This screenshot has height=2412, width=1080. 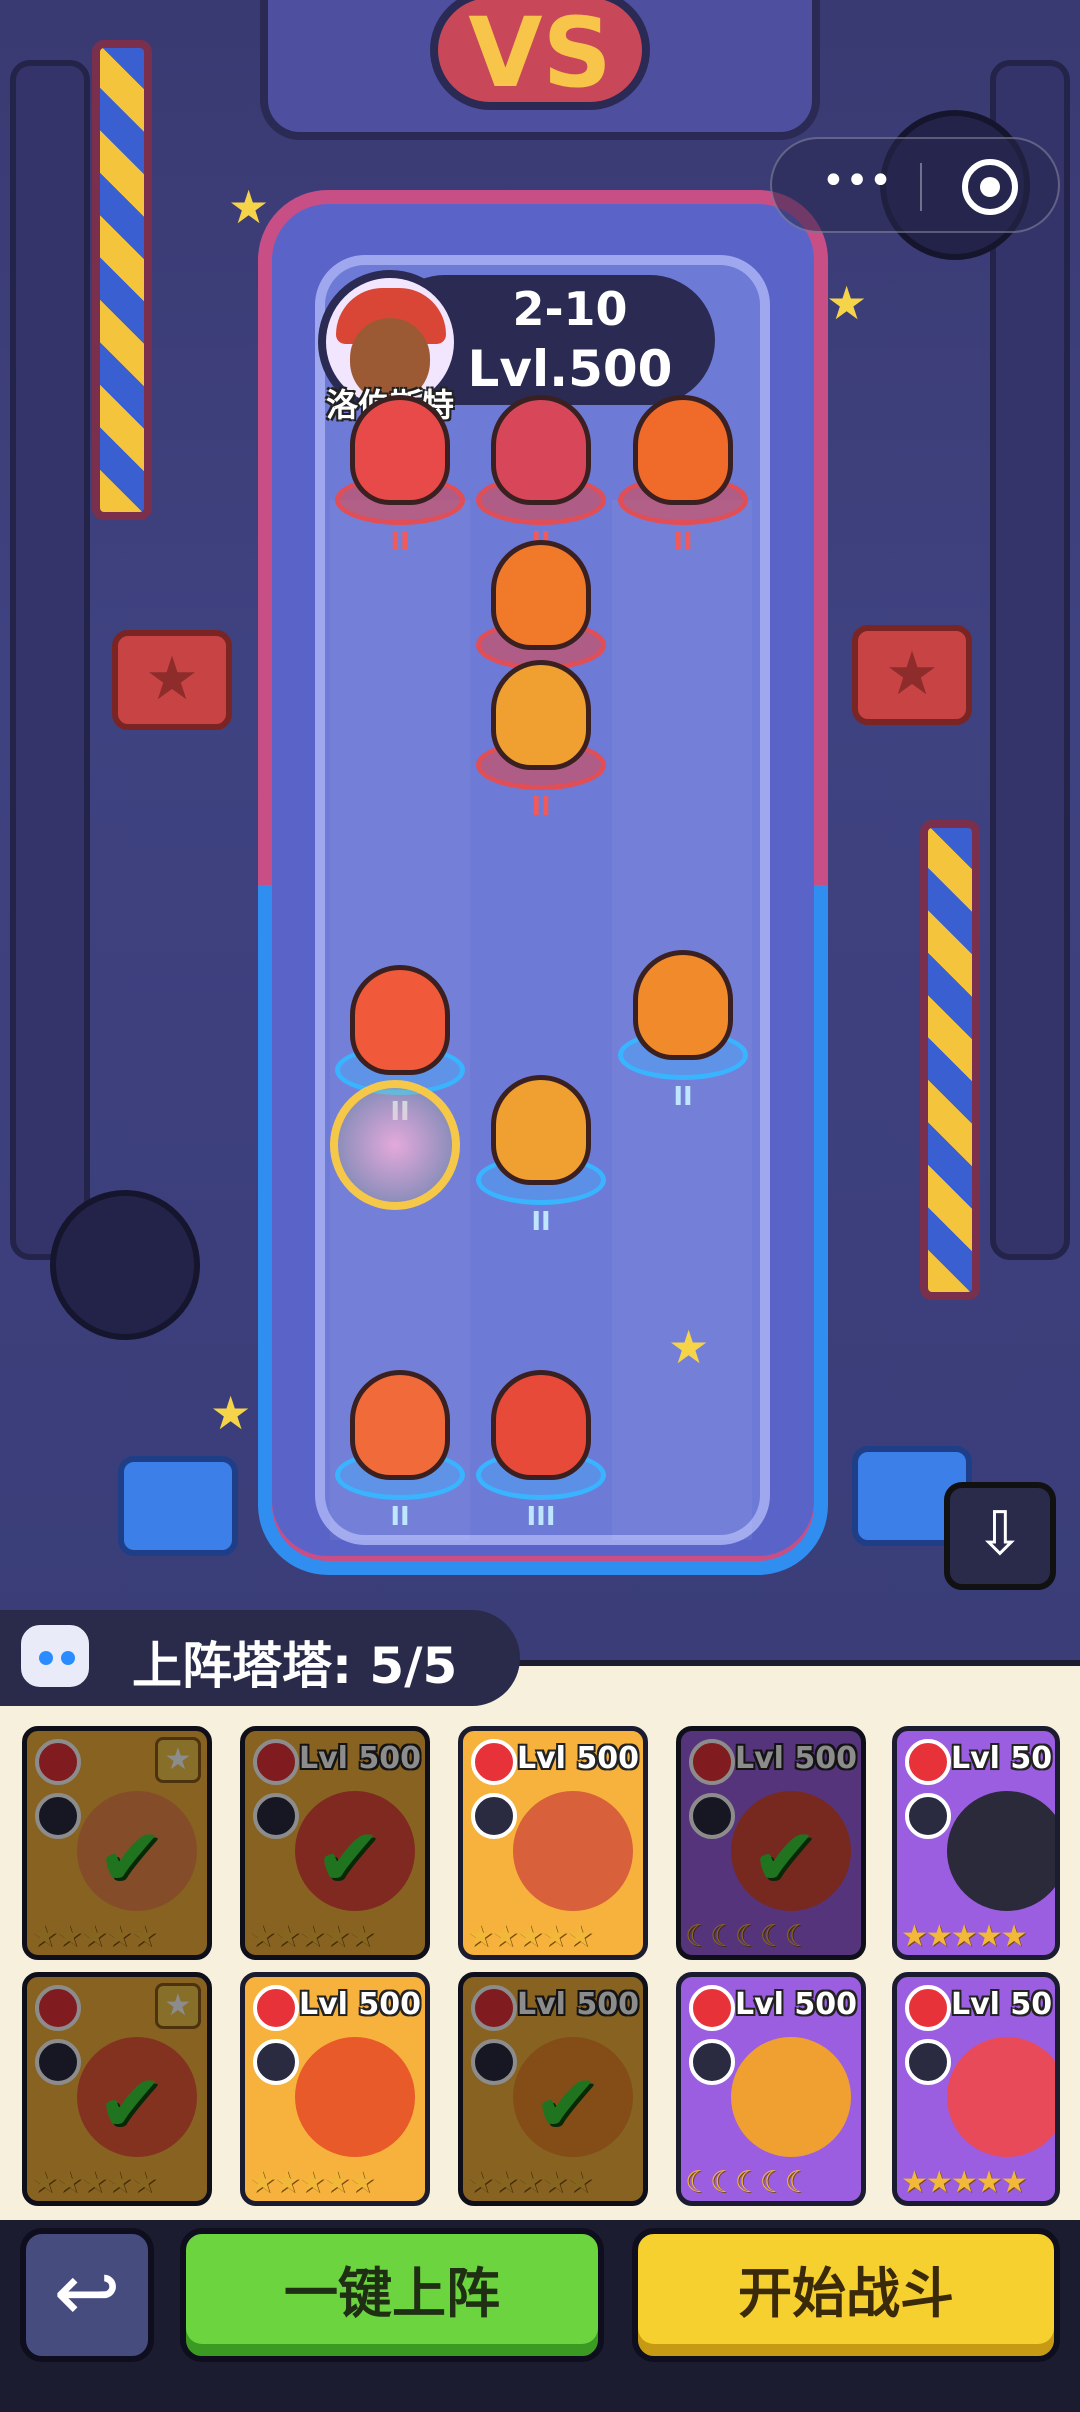 What do you see at coordinates (178, 1506) in the screenshot?
I see `left-cat-box` at bounding box center [178, 1506].